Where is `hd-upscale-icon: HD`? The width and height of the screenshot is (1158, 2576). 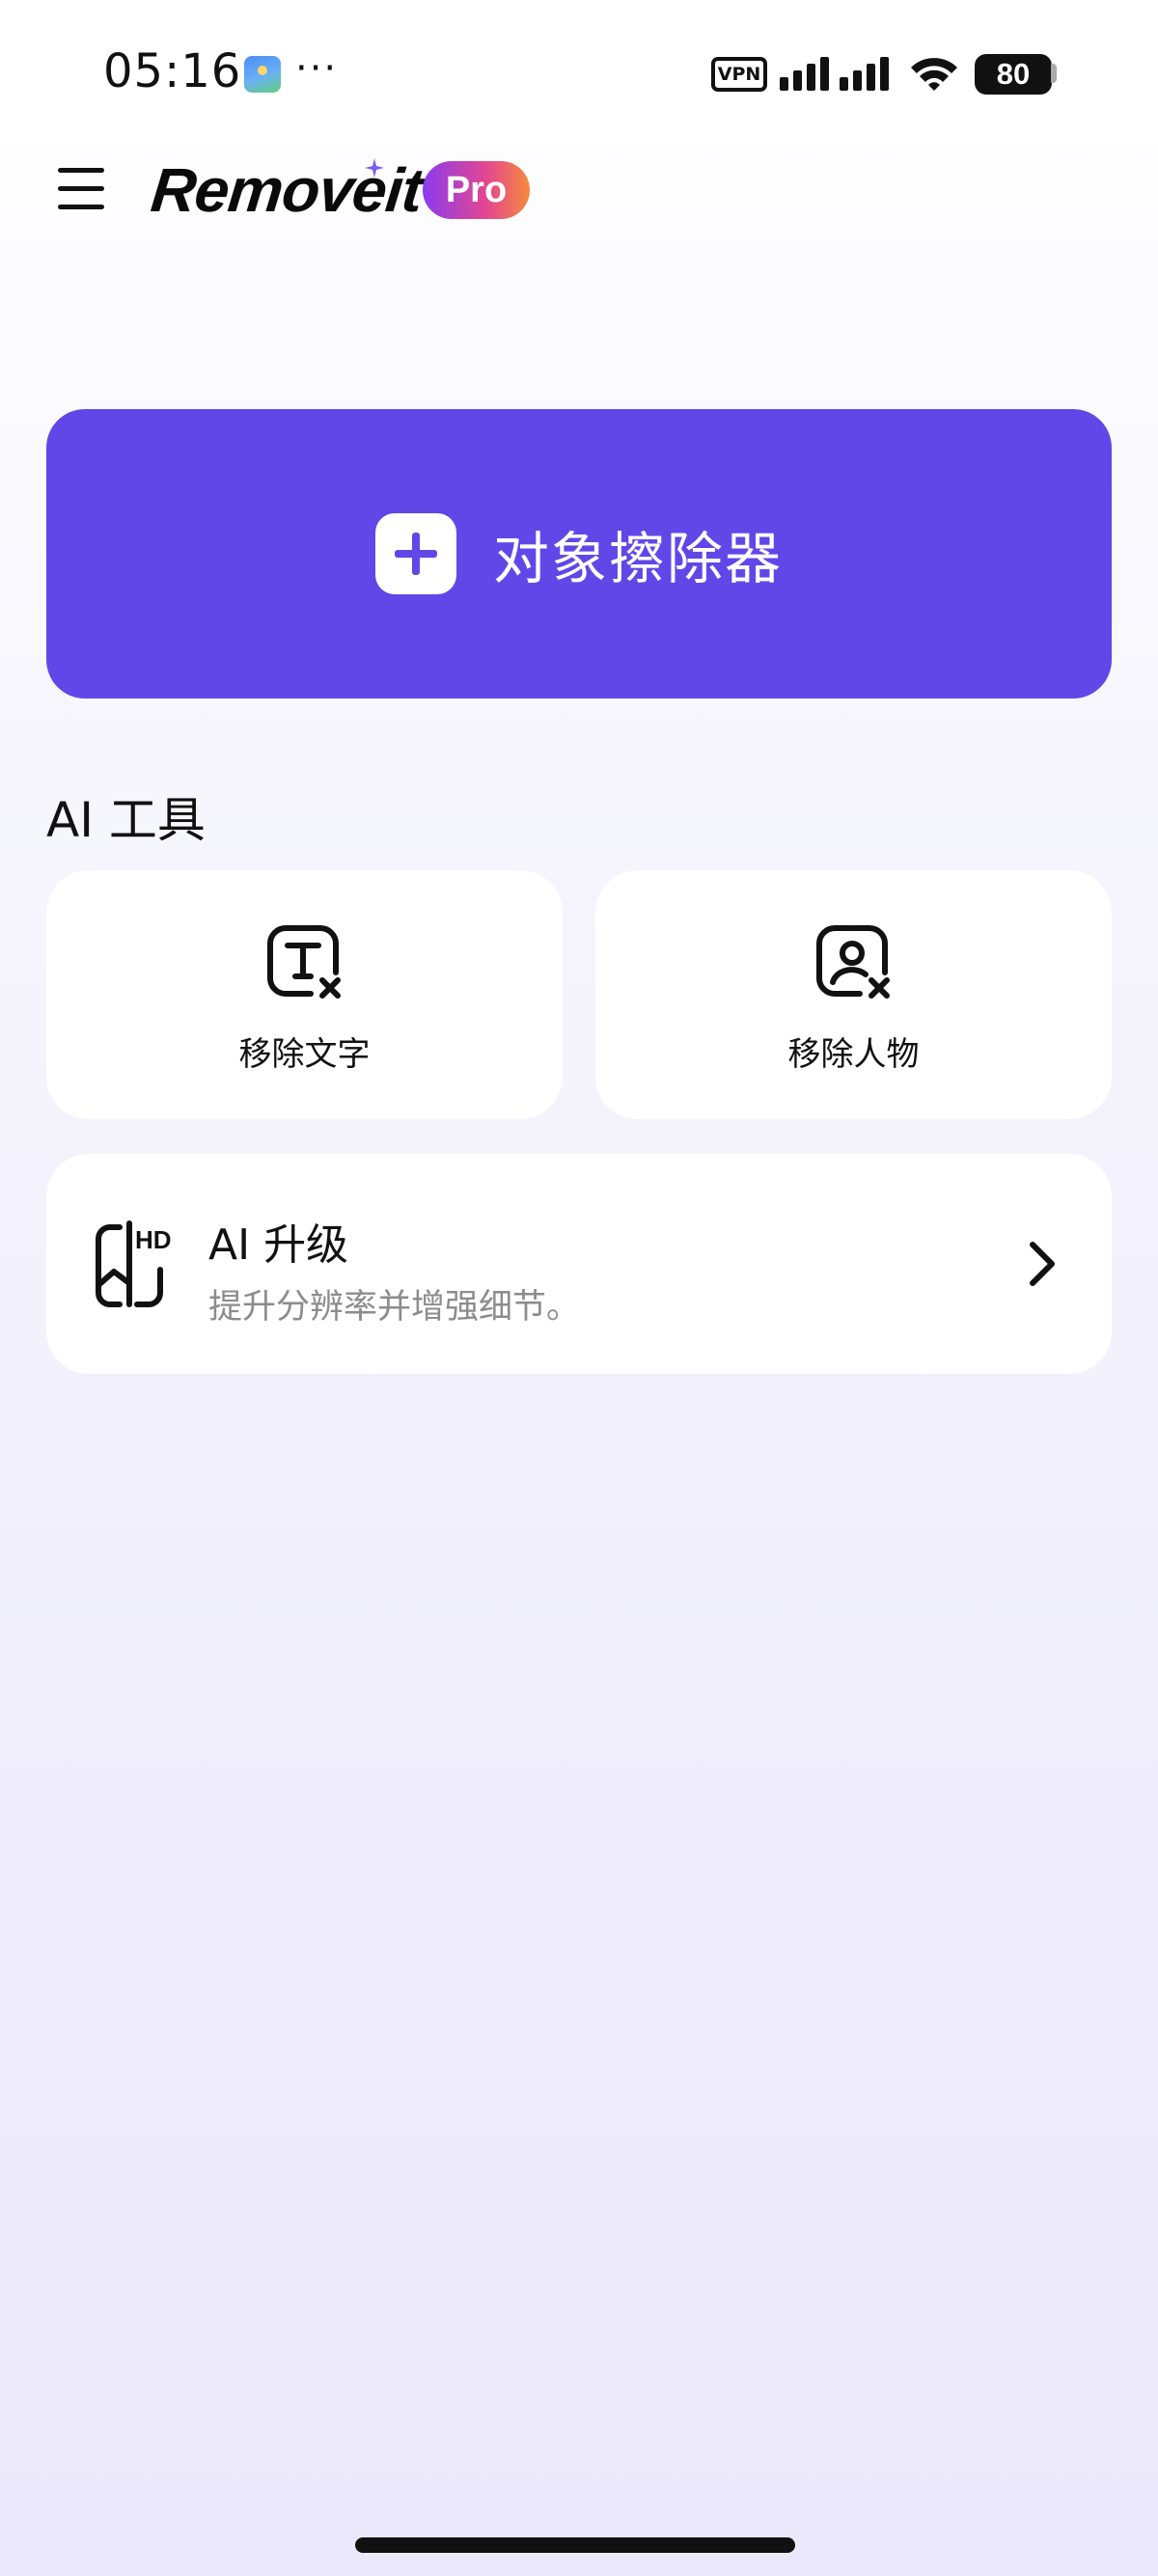
hd-upscale-icon: HD is located at coordinates (134, 1264).